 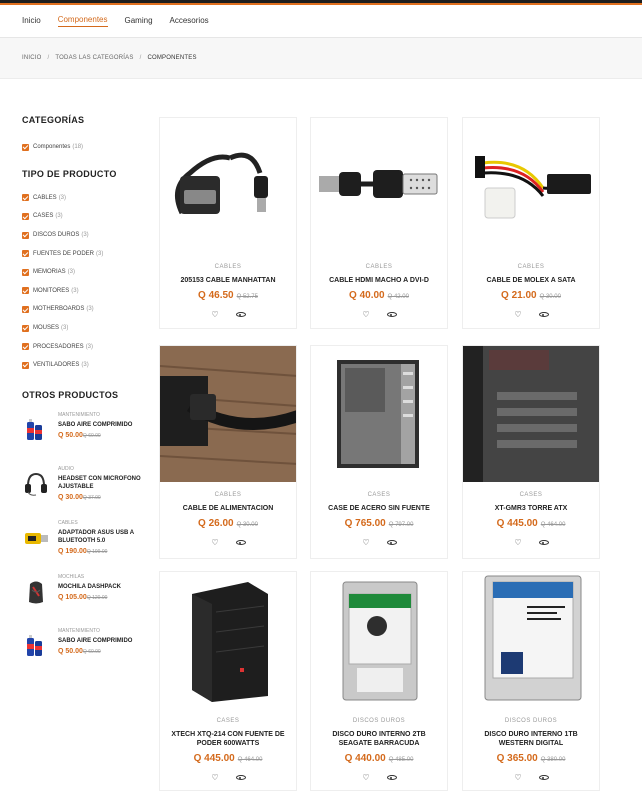 What do you see at coordinates (321, 21) in the screenshot?
I see `main-nav: Inicio Componentes Gaming Accesorios` at bounding box center [321, 21].